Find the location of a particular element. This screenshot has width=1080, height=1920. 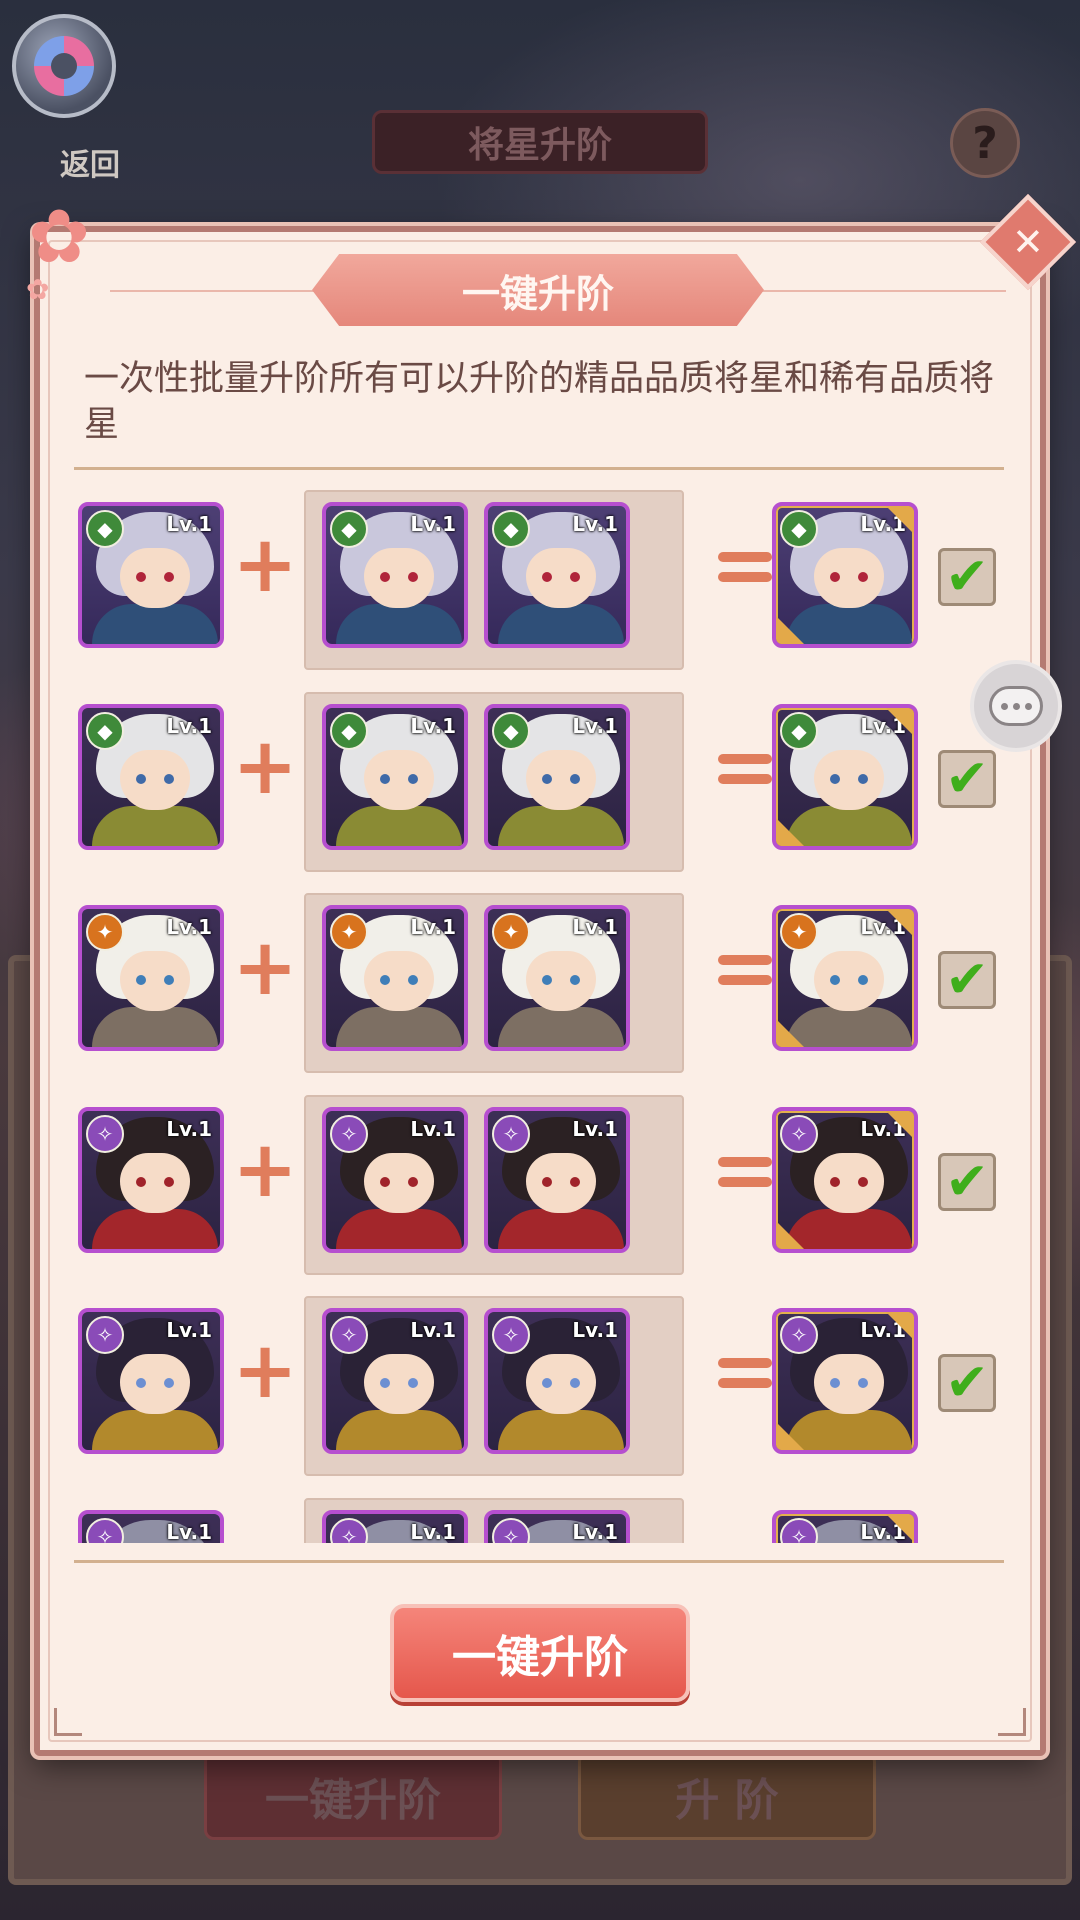

batch-upgrade-confirm-button: 一键升阶 is located at coordinates (540, 1653).